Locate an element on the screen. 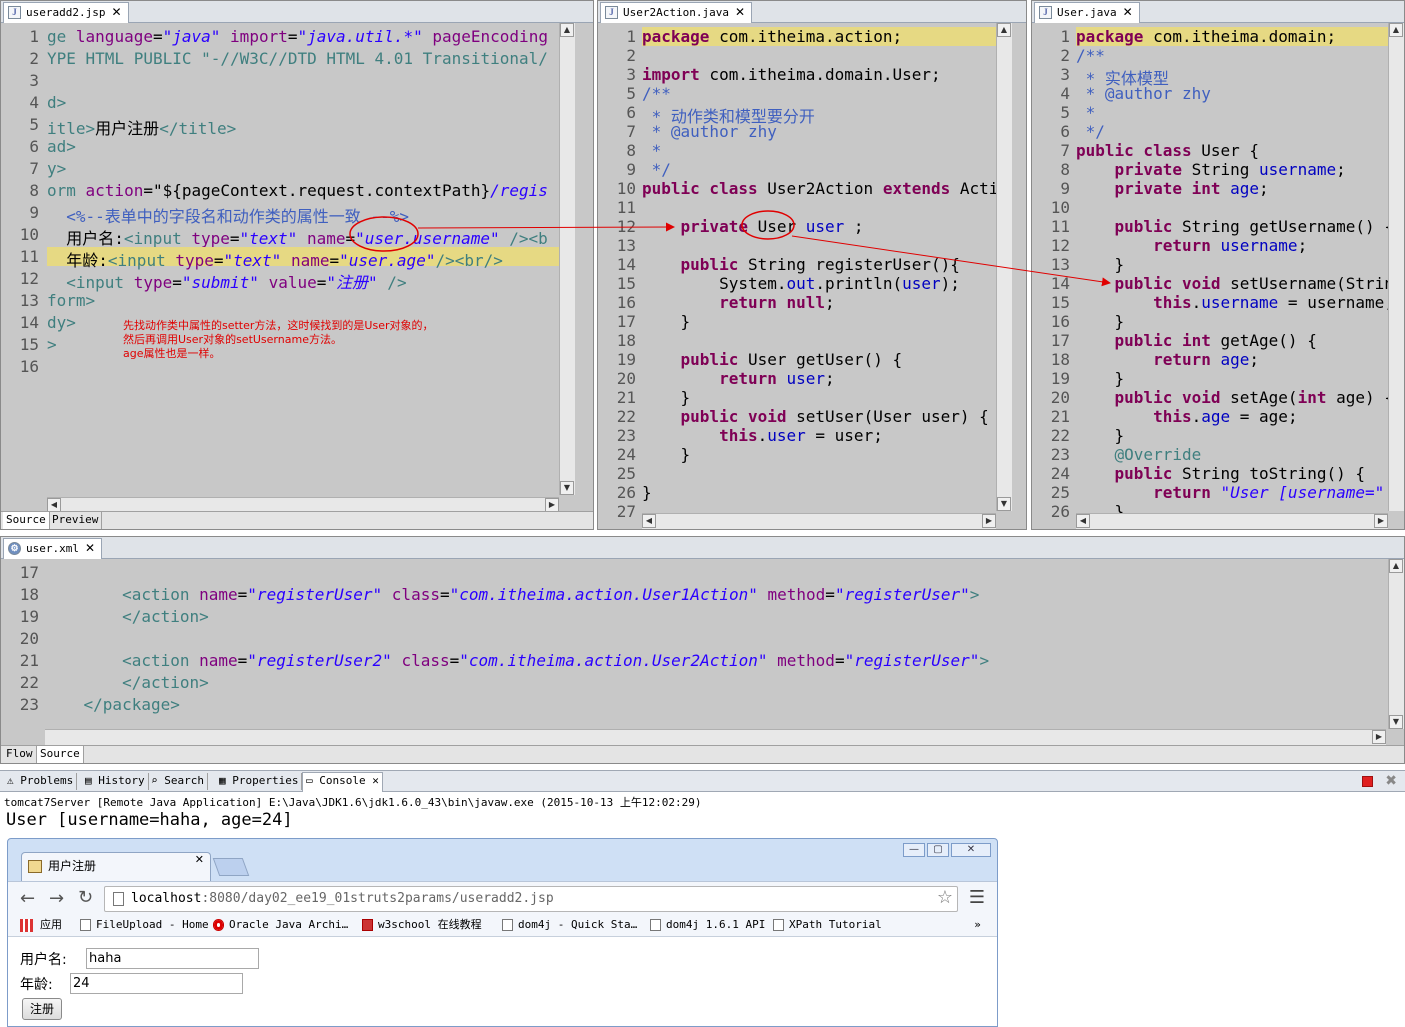 The image size is (1405, 1027). arrow-to-action-field is located at coordinates (546, 227).